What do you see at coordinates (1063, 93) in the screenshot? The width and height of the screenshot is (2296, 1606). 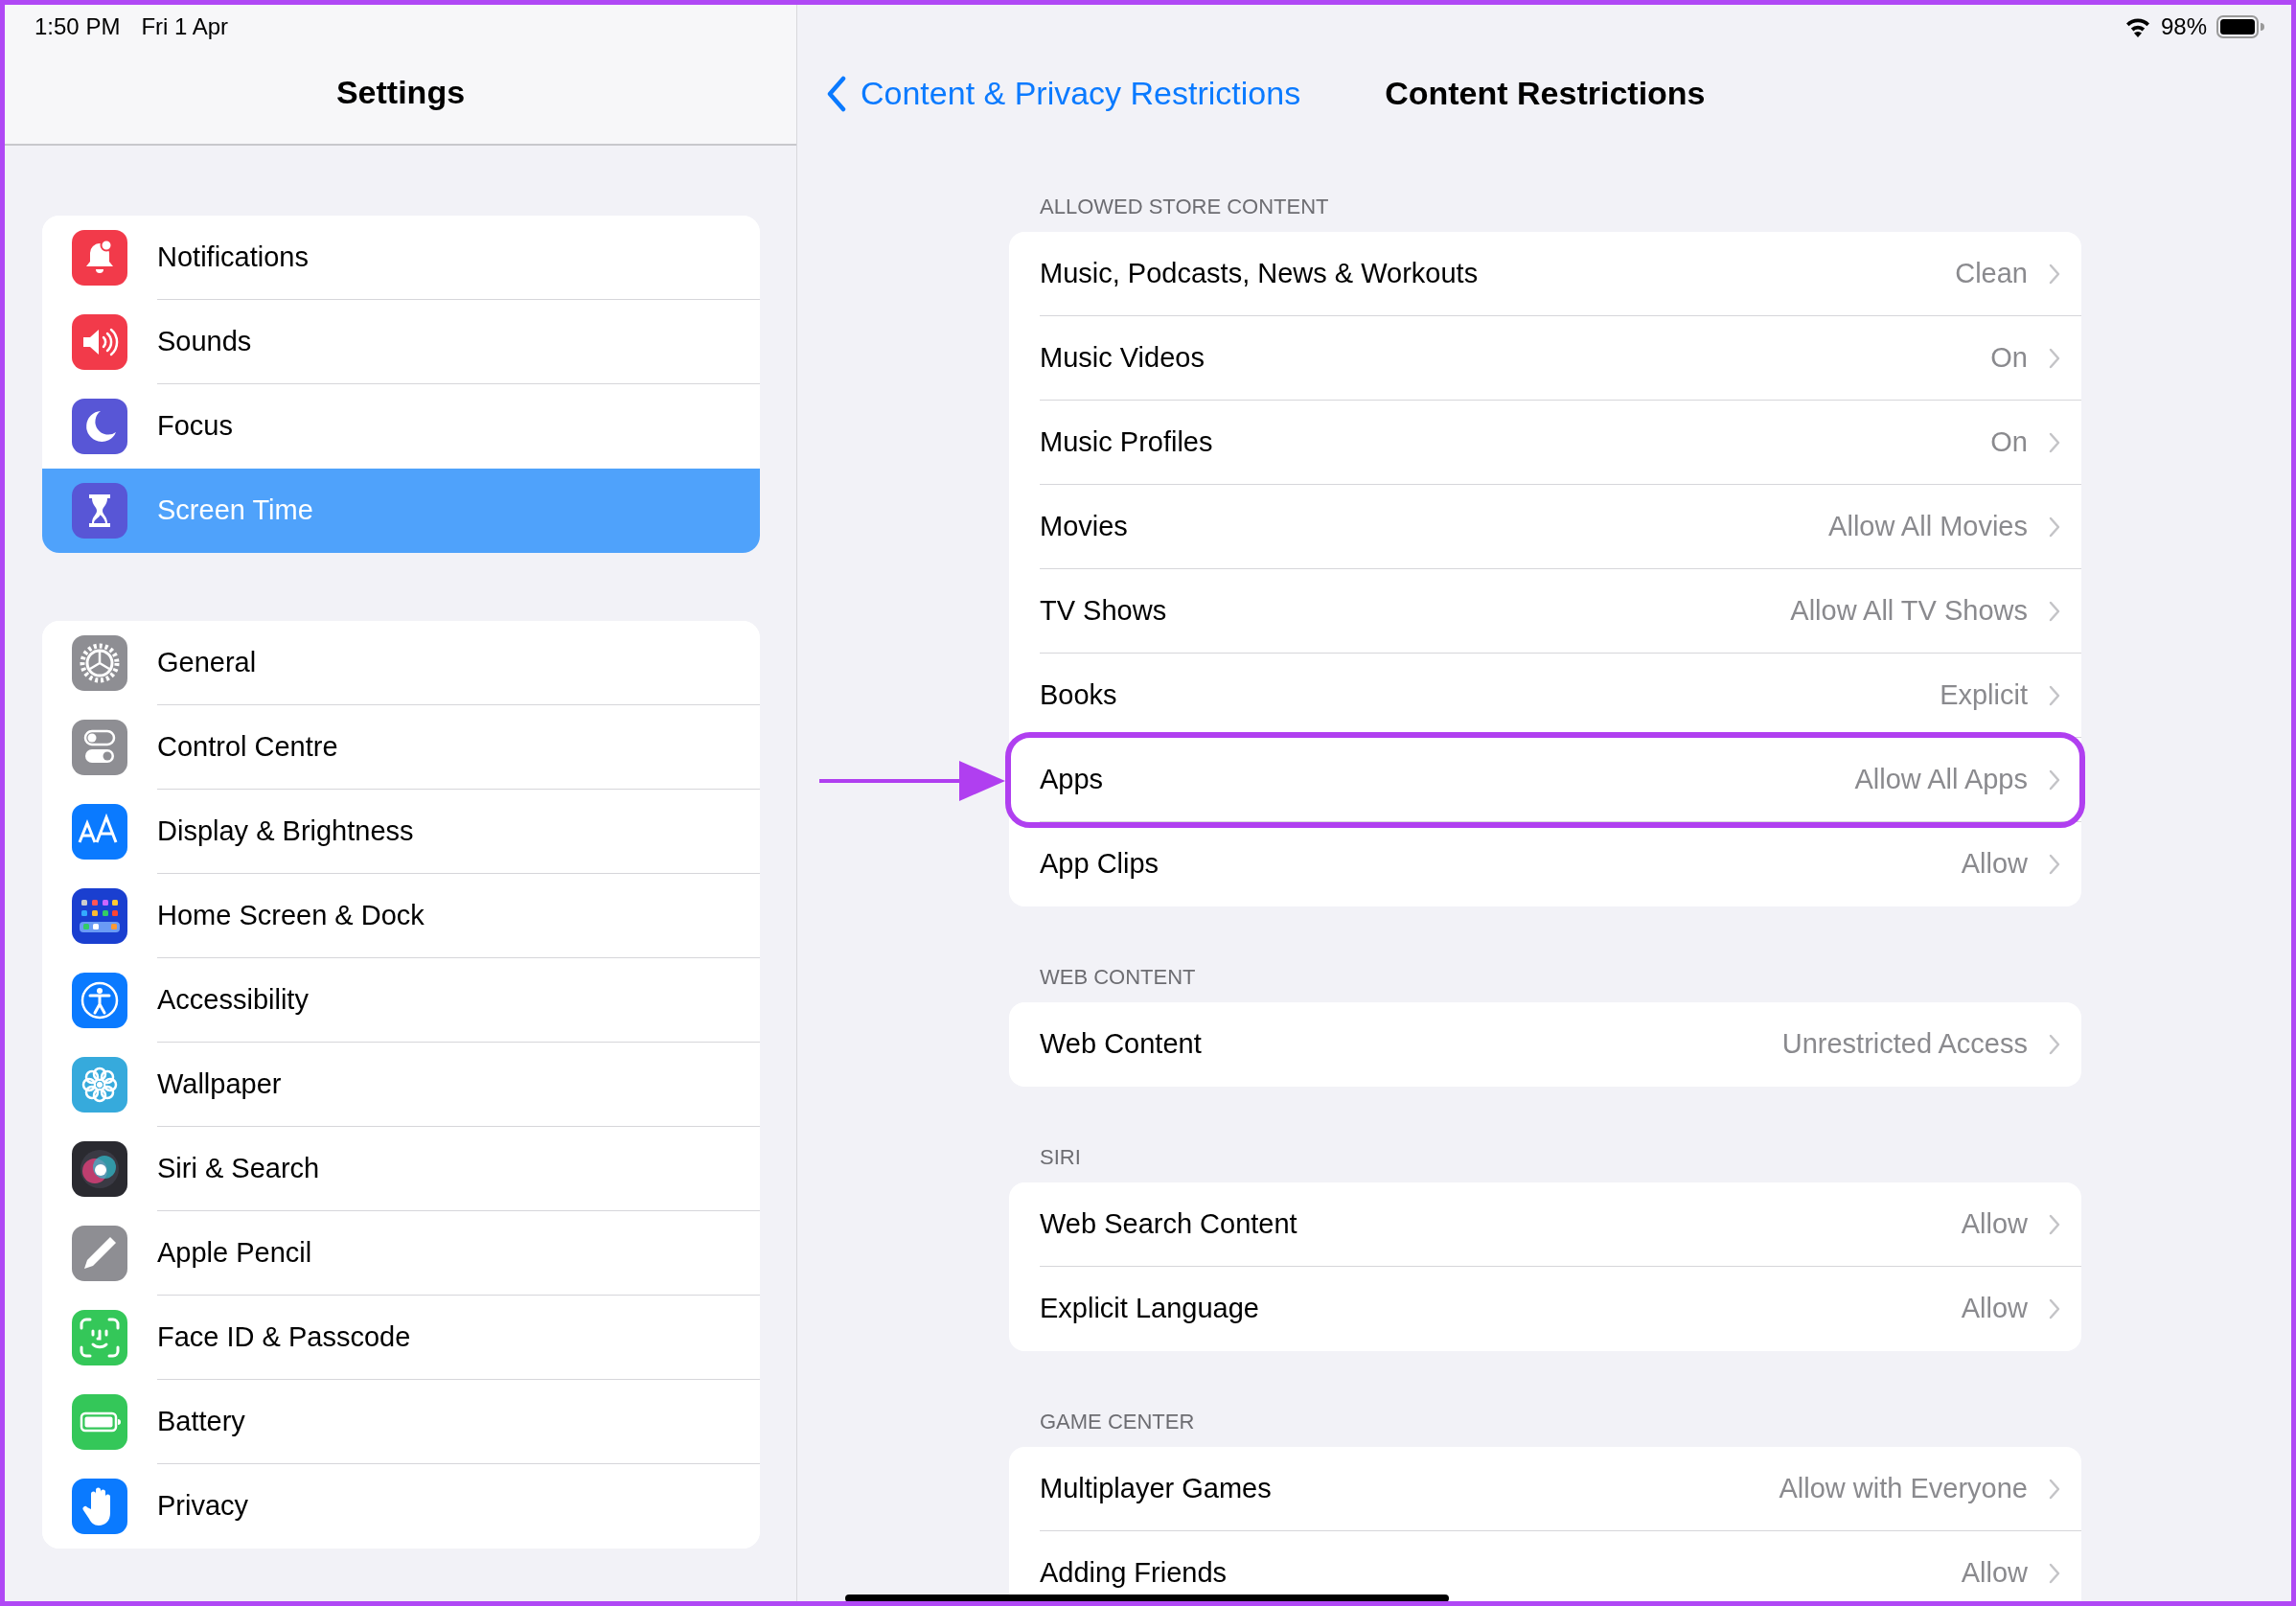 I see `back-button: Content & Privacy Restrictions` at bounding box center [1063, 93].